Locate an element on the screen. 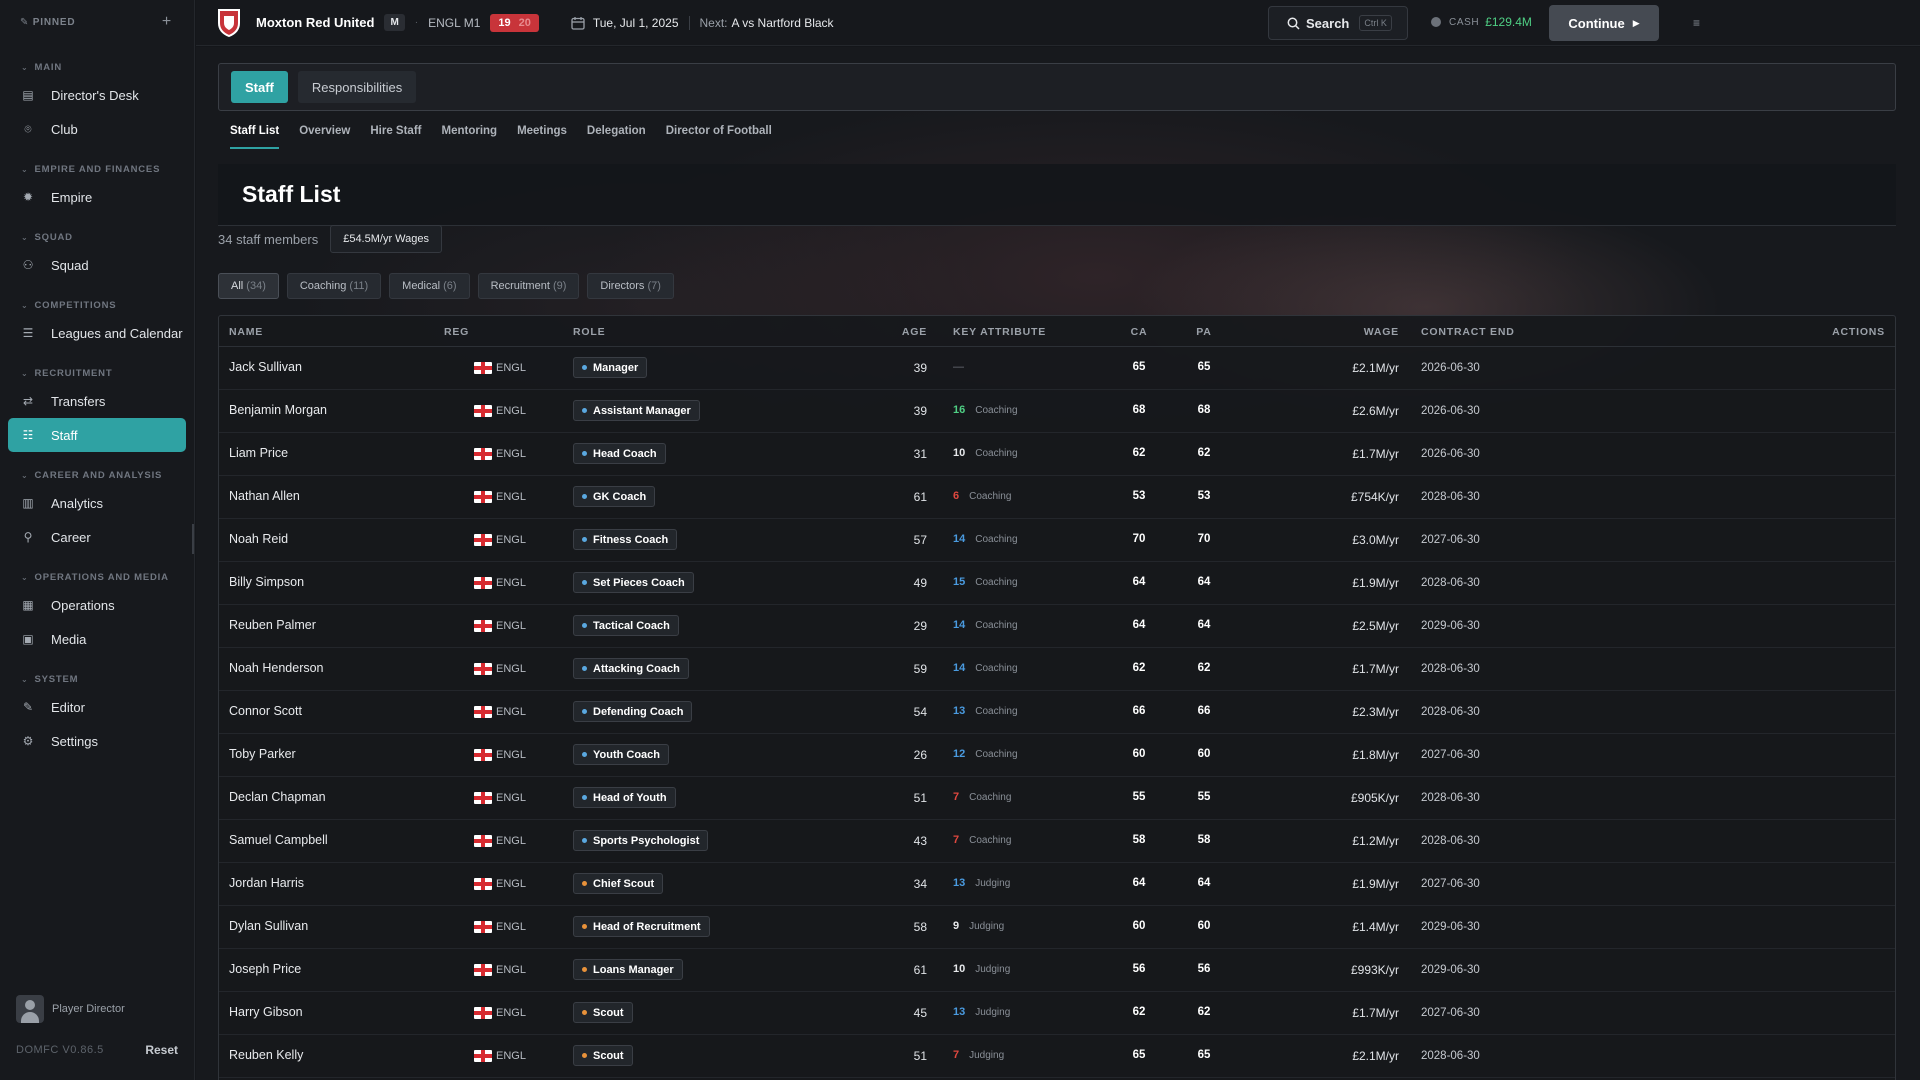  search-shortcut: Ctrl K is located at coordinates (1375, 23).